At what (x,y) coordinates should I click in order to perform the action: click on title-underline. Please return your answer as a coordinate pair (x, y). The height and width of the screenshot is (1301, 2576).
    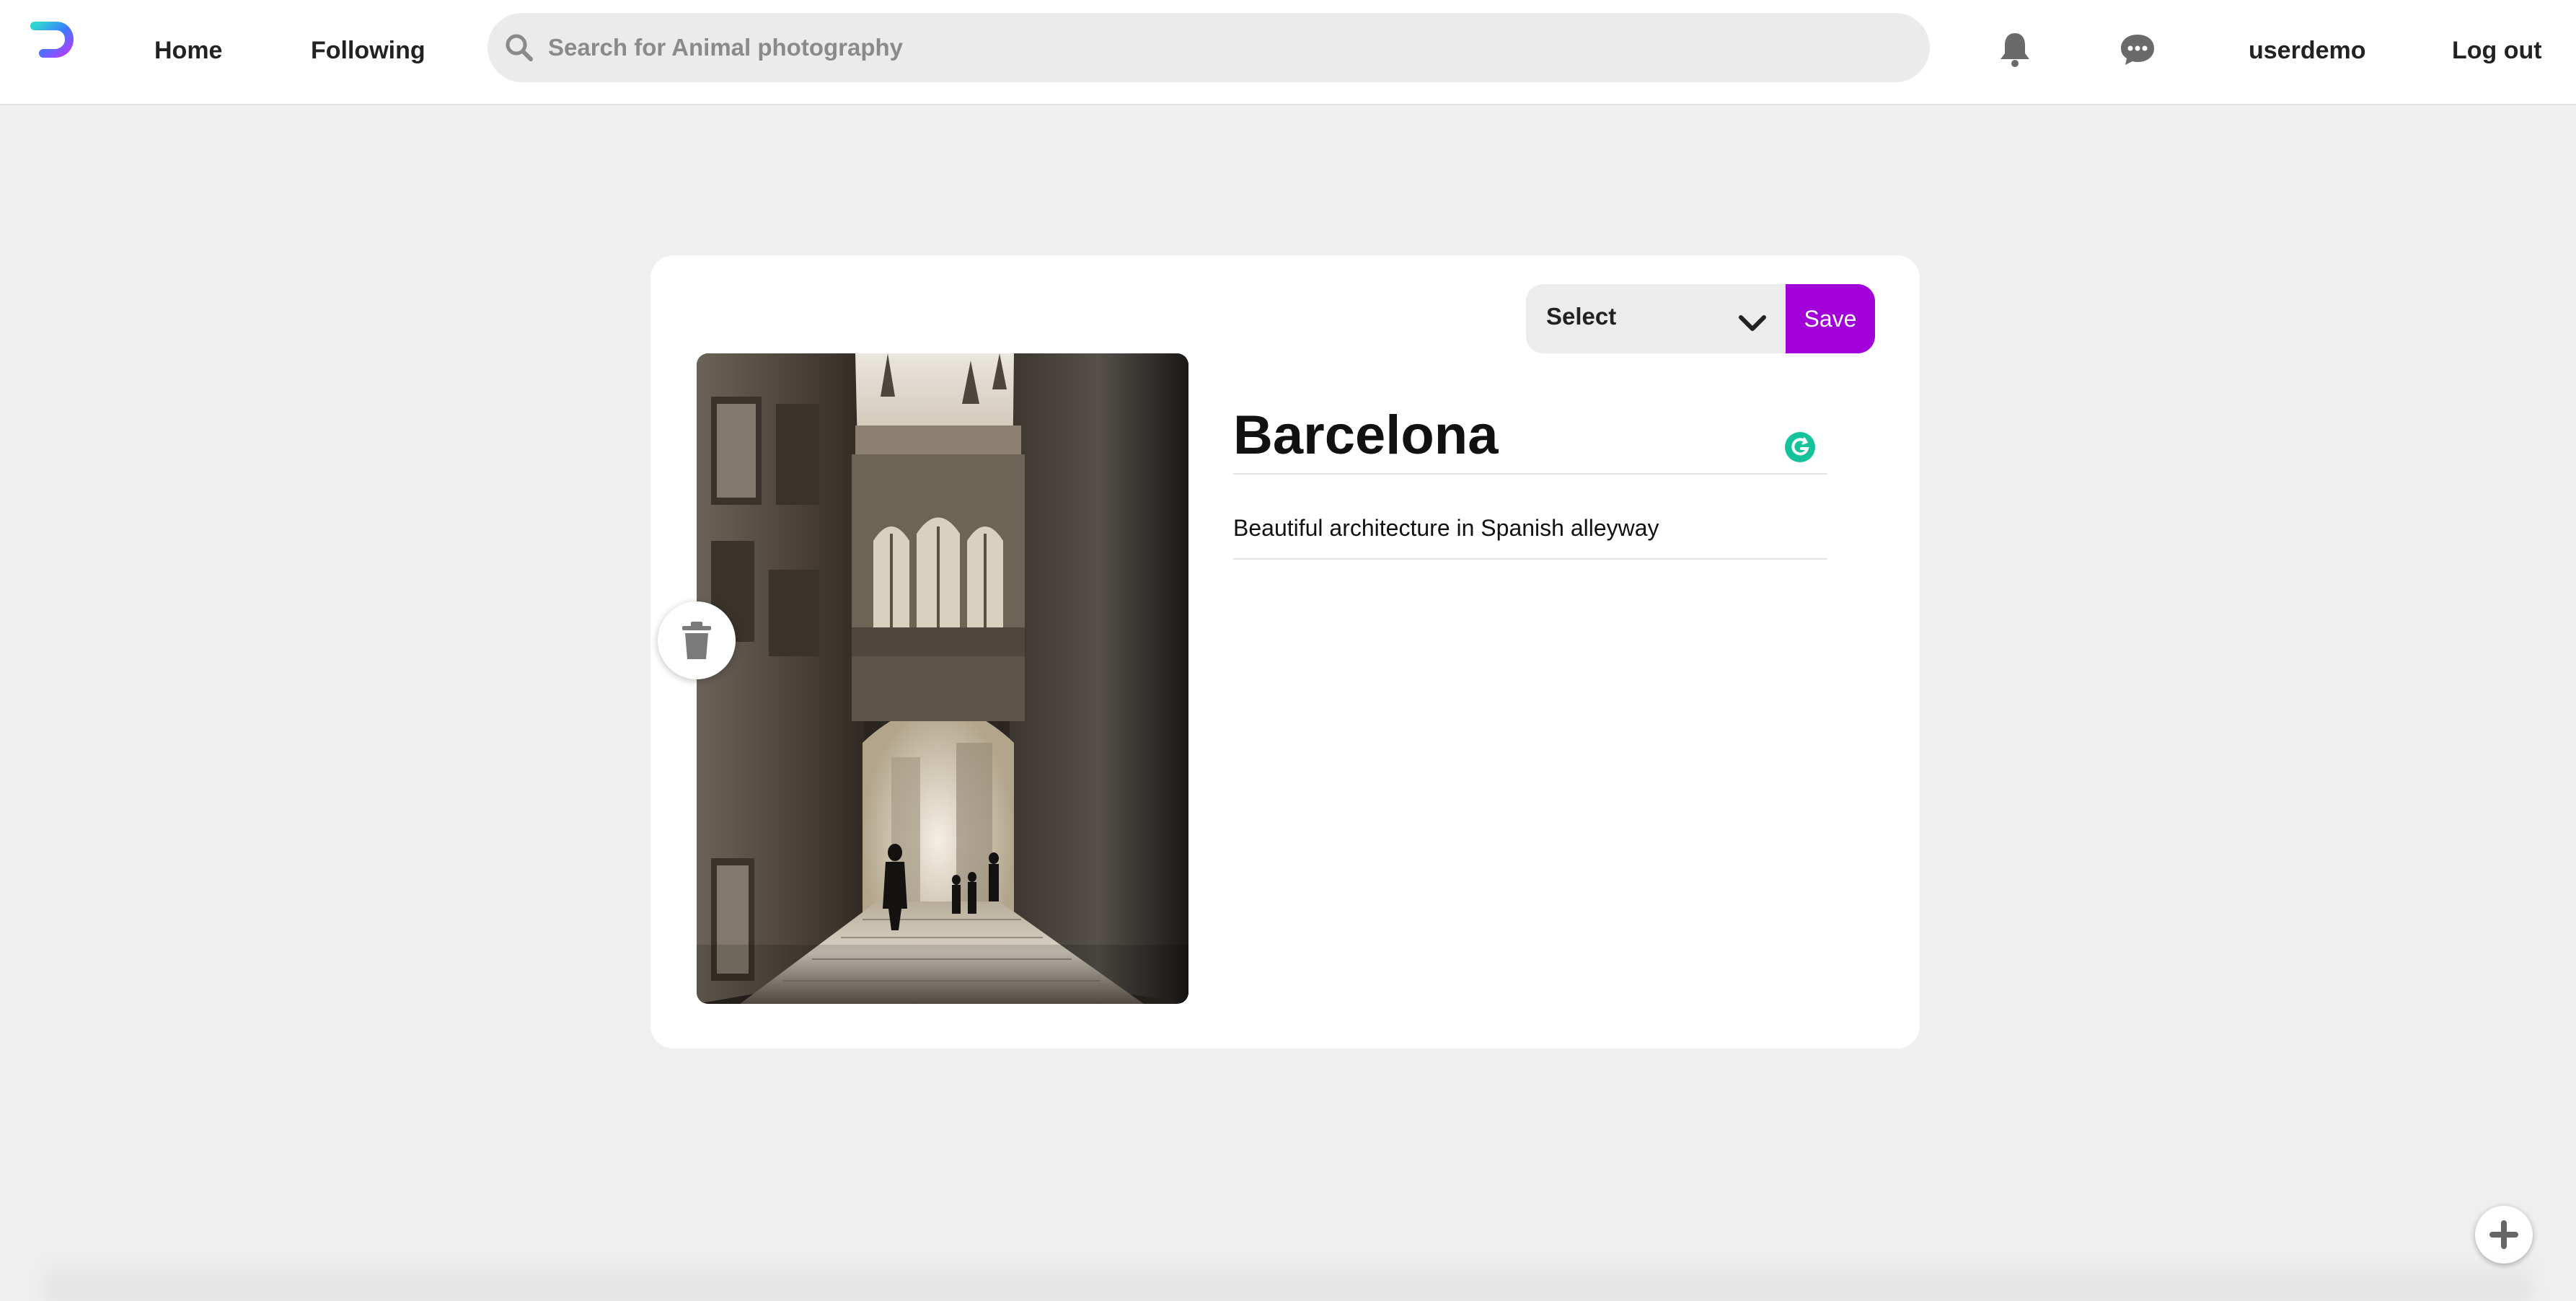
    Looking at the image, I should click on (1530, 474).